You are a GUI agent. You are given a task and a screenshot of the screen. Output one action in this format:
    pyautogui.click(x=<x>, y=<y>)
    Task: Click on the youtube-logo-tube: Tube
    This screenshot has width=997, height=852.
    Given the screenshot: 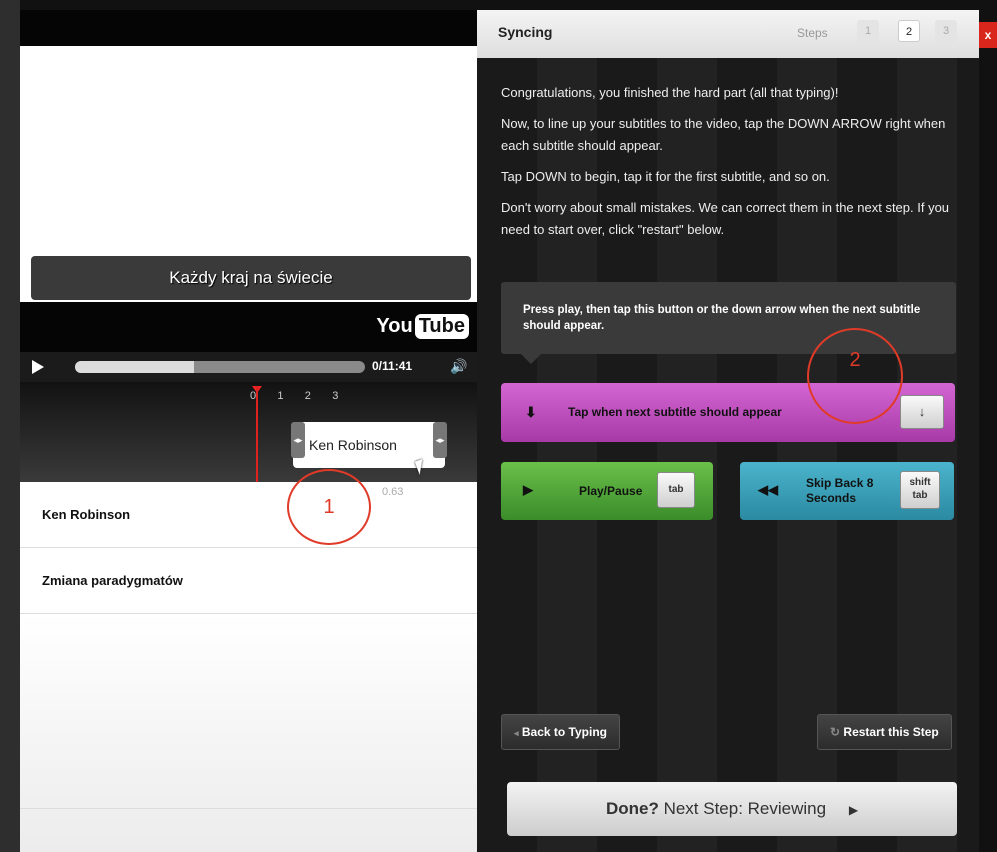 What is the action you would take?
    pyautogui.click(x=441, y=326)
    